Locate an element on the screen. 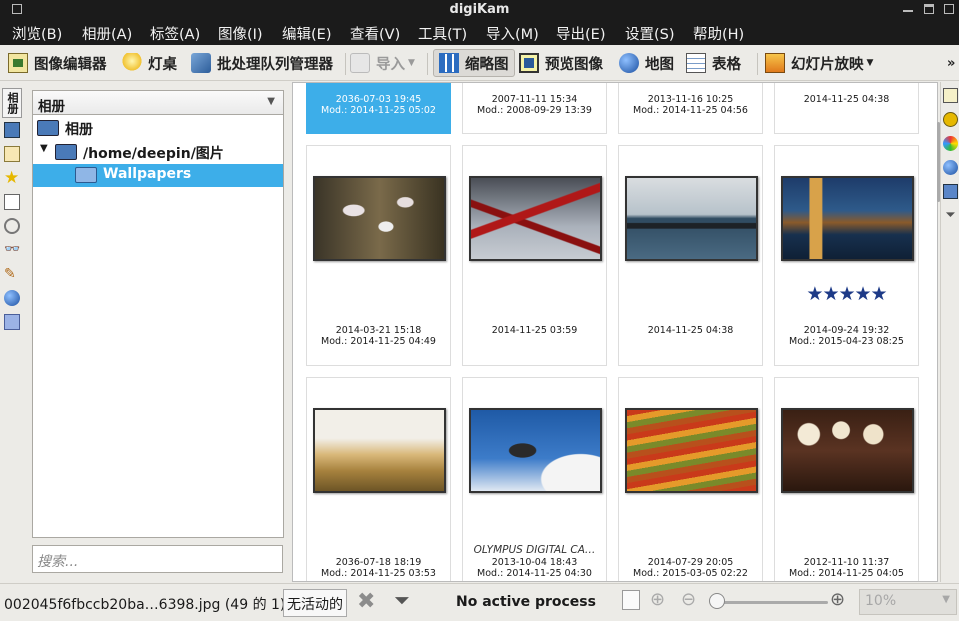 This screenshot has width=959, height=621. thumbnail-item: 2014-03-21 15:18 Mod.: 2014-11-25 04:49 is located at coordinates (378, 255).